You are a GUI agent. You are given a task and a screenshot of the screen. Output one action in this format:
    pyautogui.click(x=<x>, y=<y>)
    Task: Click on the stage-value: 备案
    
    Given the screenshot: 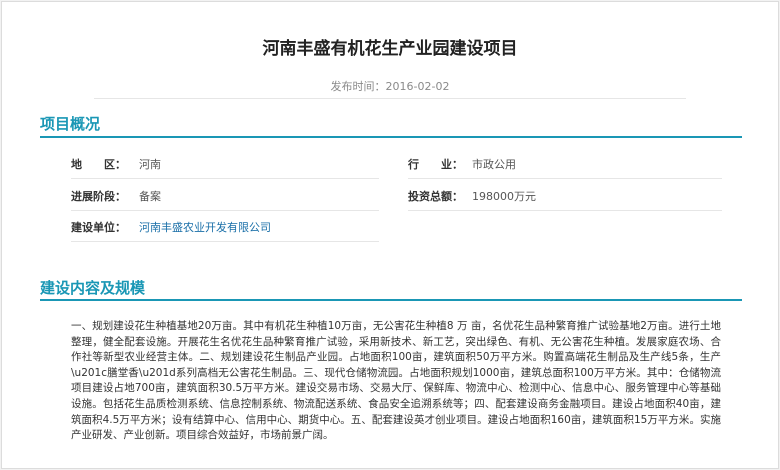 What is the action you would take?
    pyautogui.click(x=150, y=196)
    